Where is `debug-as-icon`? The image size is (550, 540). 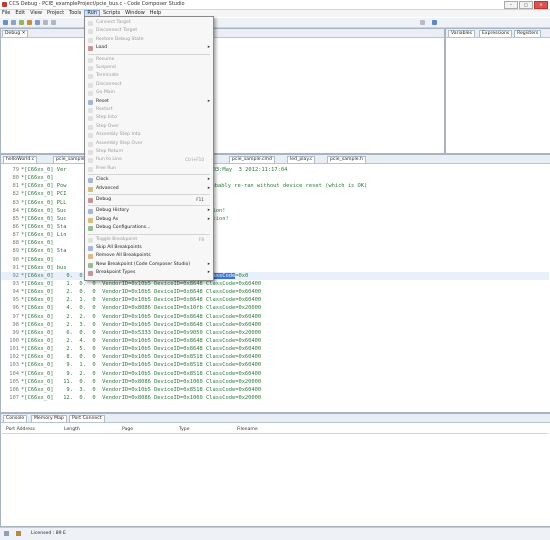 debug-as-icon is located at coordinates (90, 220).